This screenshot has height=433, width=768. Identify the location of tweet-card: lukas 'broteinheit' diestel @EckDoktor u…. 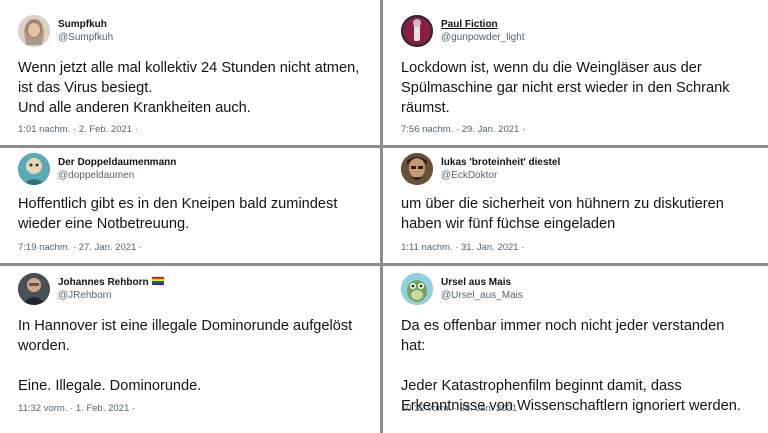
(575, 205).